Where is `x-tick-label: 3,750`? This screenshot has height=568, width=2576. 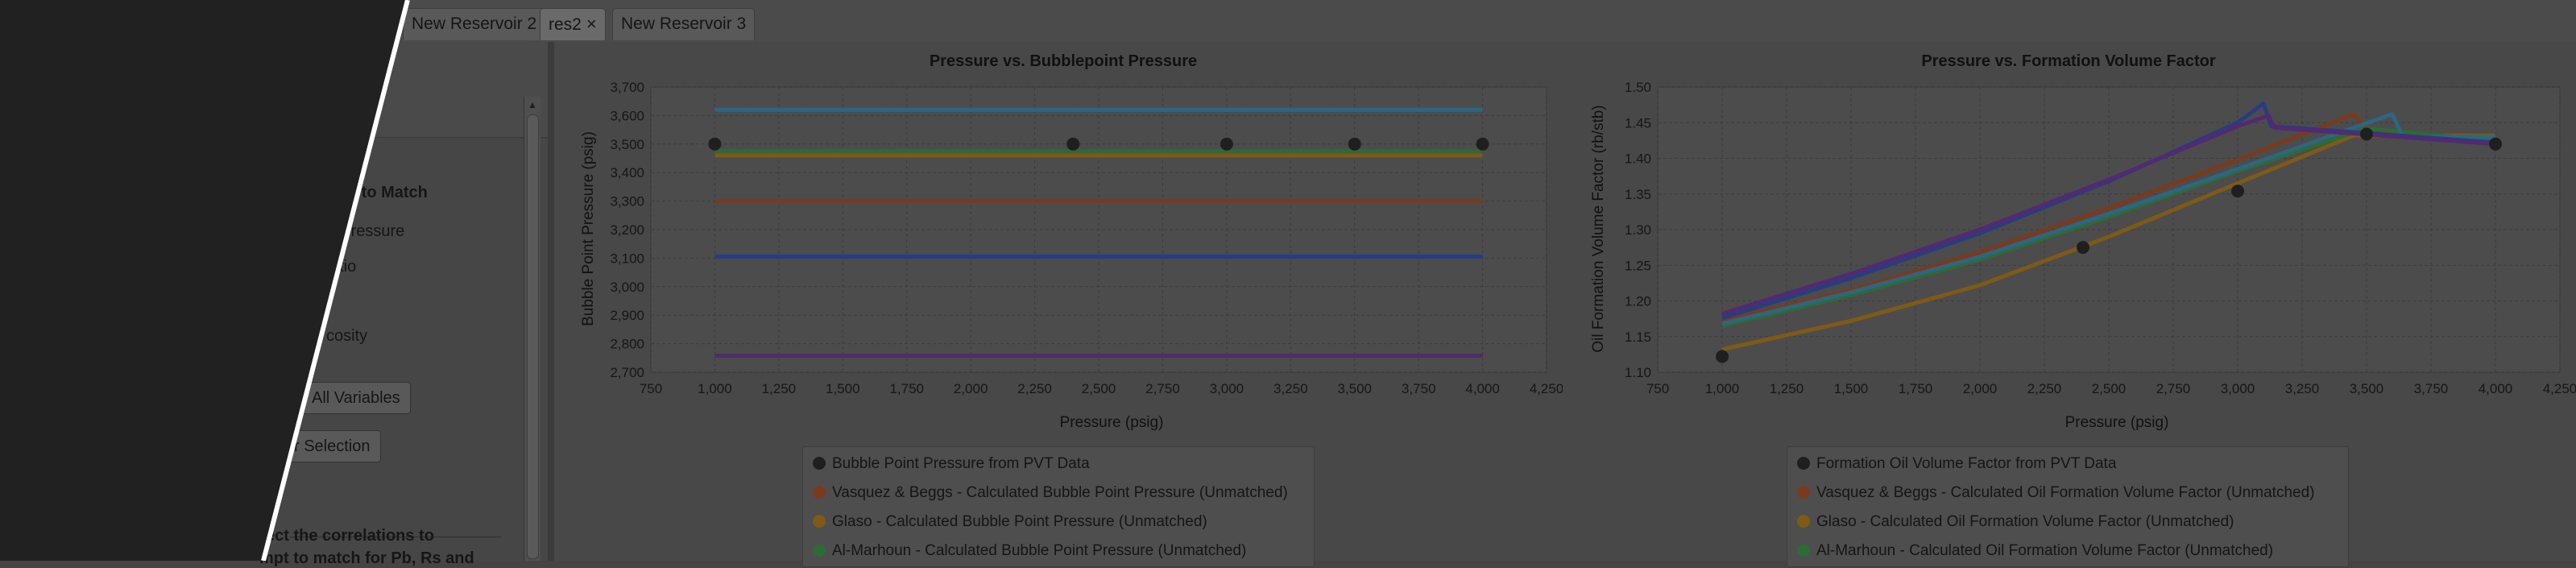
x-tick-label: 3,750 is located at coordinates (2431, 388).